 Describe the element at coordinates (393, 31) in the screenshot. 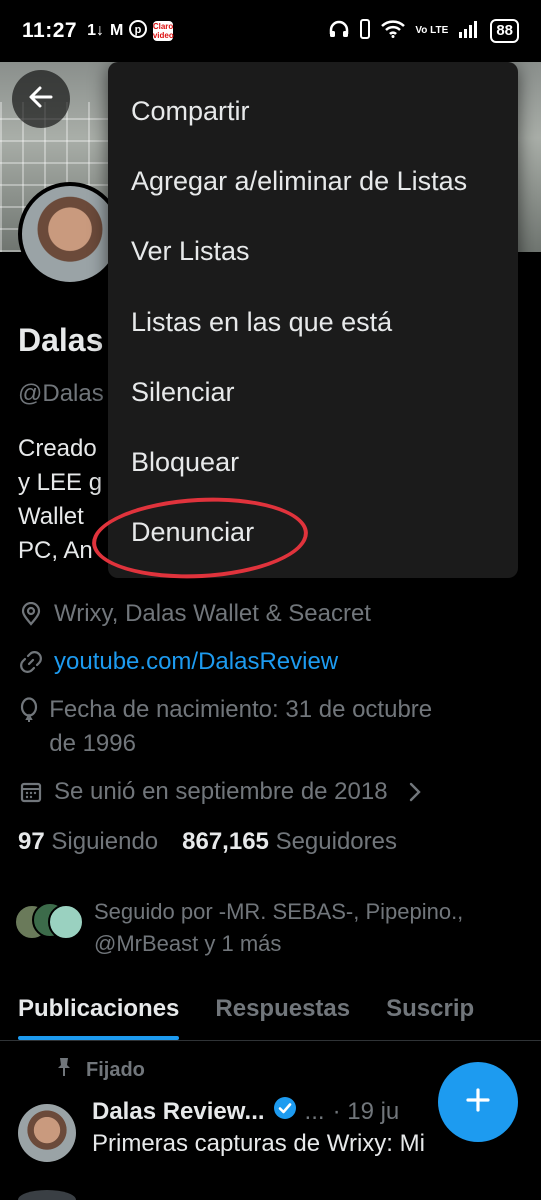

I see `wifi-icon` at that location.